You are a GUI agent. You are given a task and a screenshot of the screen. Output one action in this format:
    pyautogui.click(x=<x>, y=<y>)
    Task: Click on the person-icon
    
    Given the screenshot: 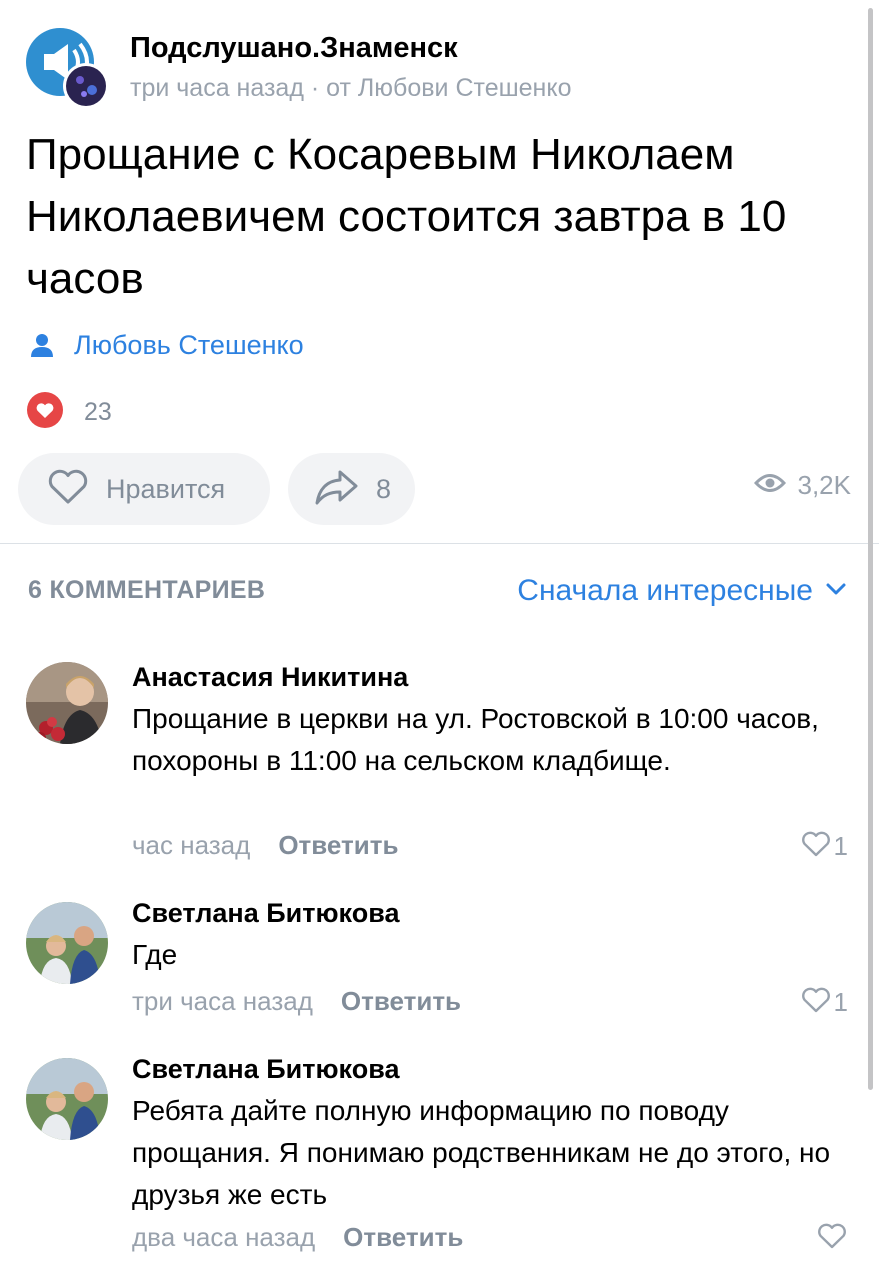 What is the action you would take?
    pyautogui.click(x=43, y=345)
    